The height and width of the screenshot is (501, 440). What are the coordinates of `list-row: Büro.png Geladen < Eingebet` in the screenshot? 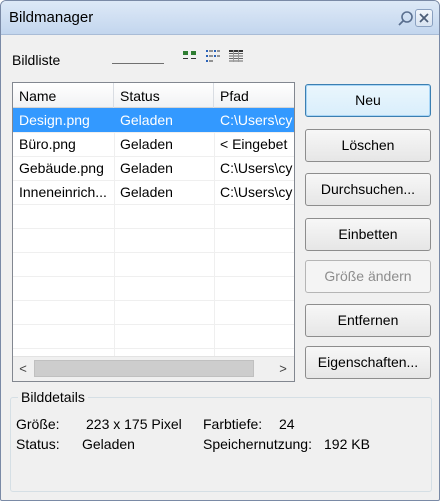 It's located at (153, 144).